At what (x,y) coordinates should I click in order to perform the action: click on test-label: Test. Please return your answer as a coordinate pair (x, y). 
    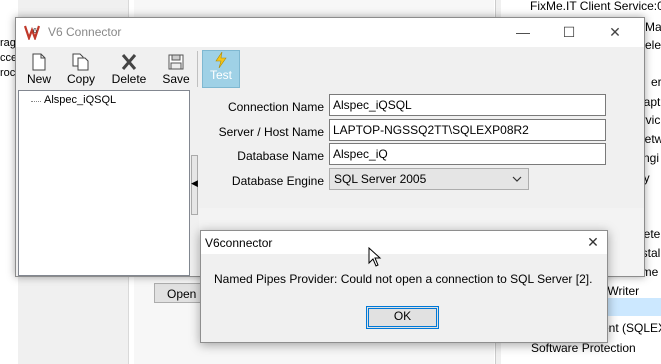
    Looking at the image, I should click on (220, 75).